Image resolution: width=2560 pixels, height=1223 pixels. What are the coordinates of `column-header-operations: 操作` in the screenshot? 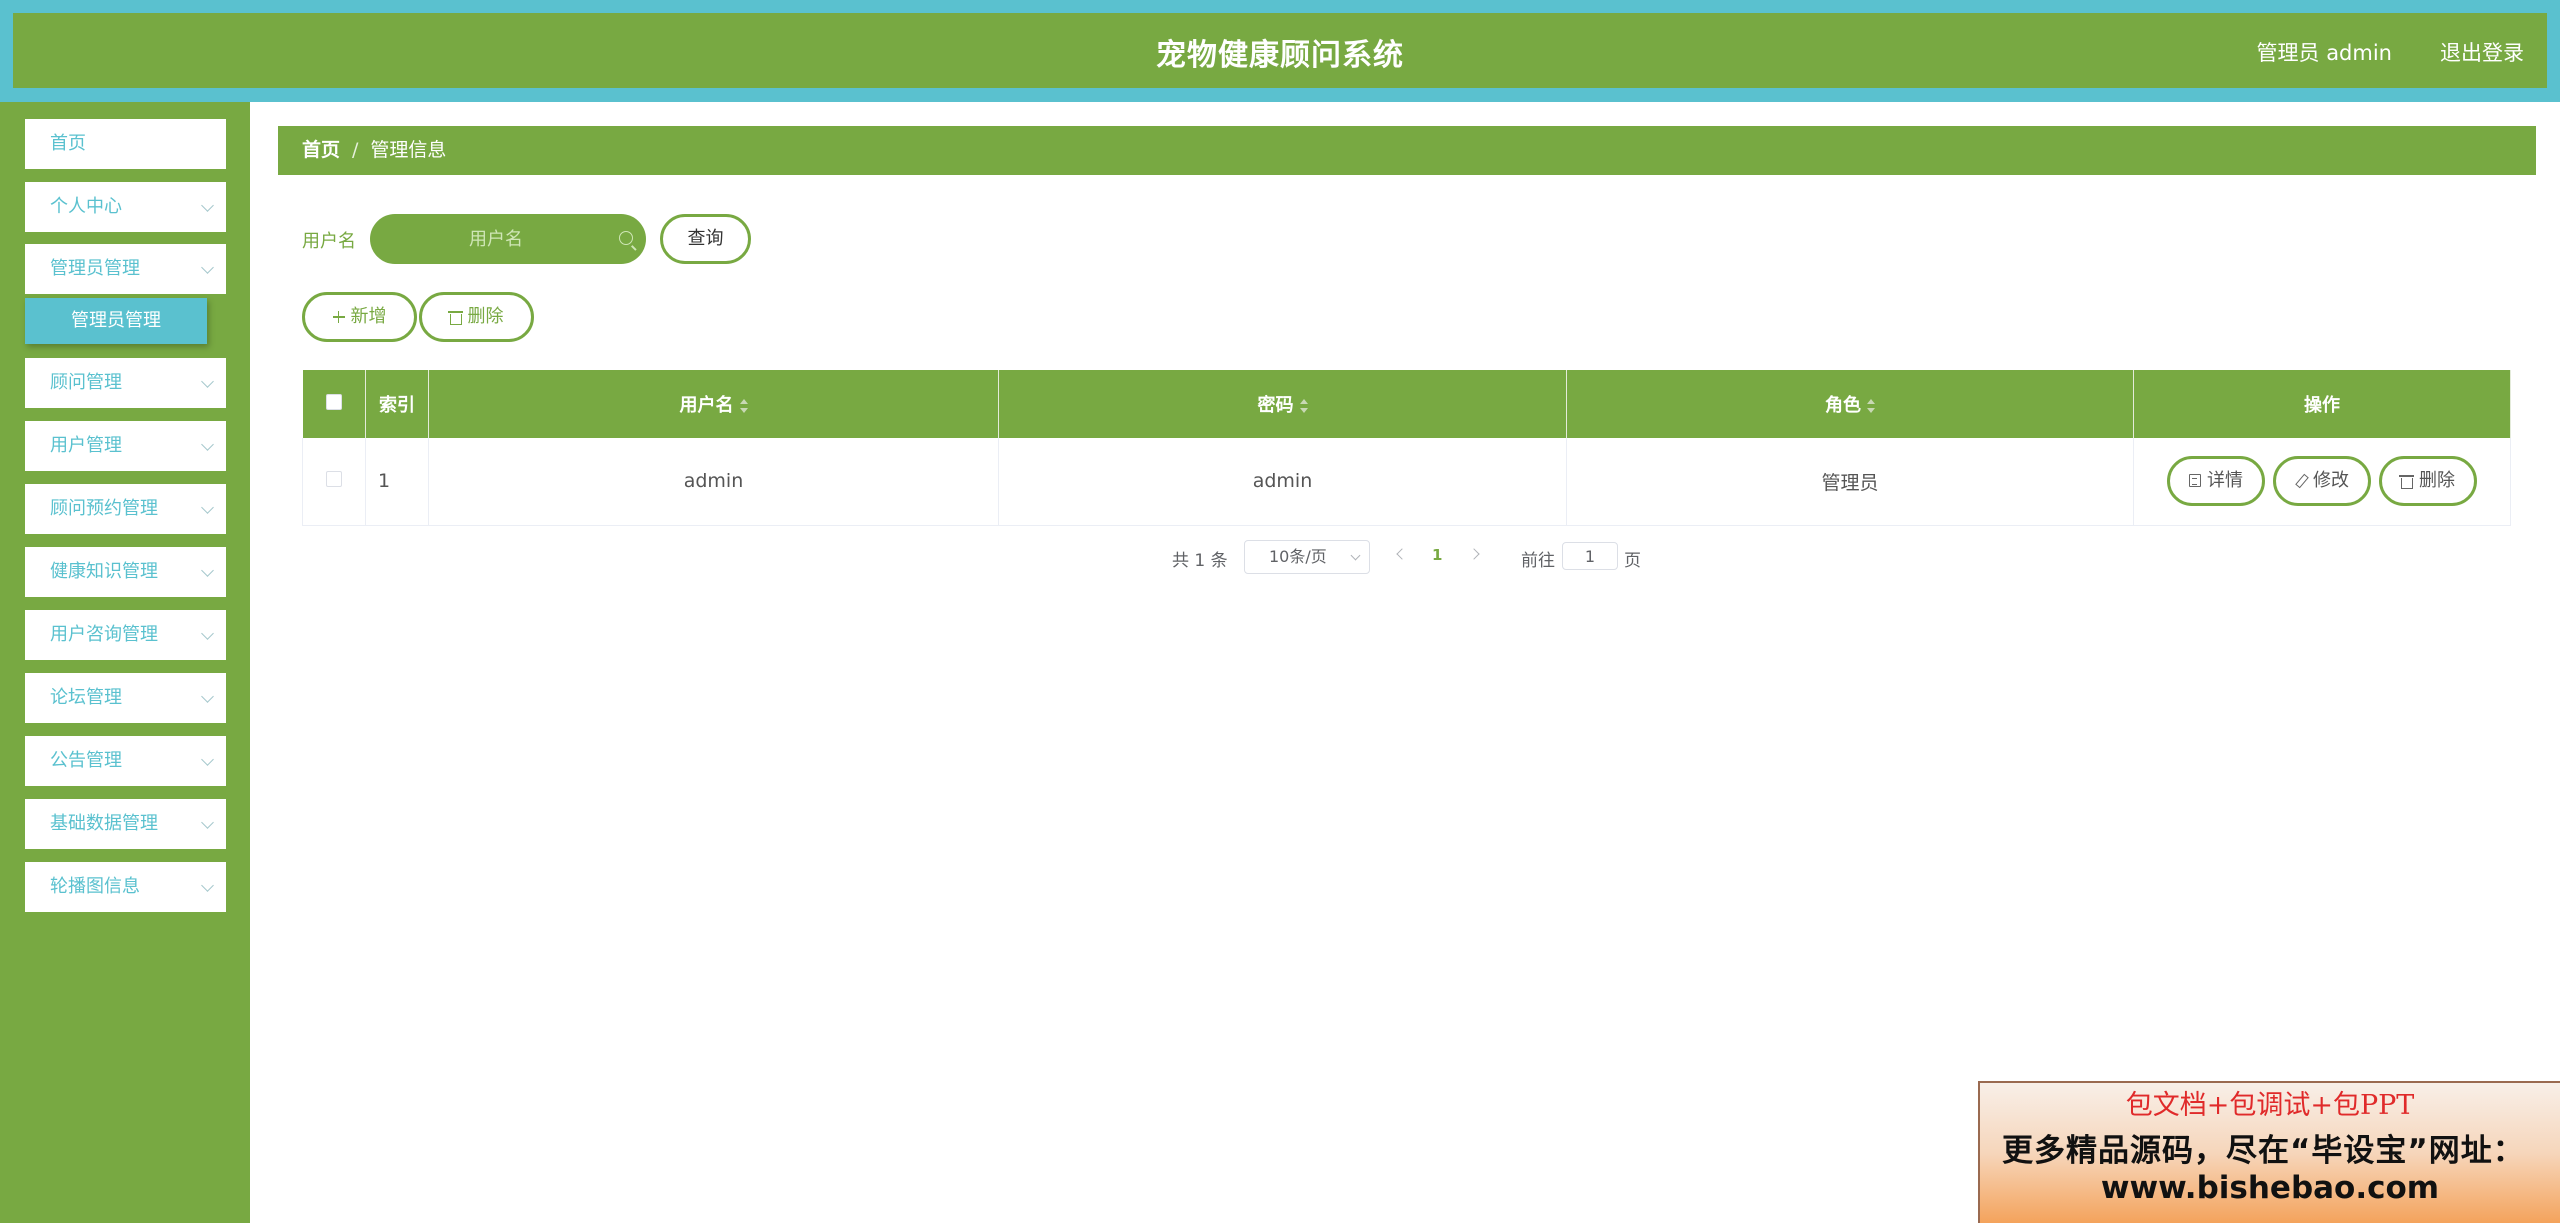 It's located at (2322, 404).